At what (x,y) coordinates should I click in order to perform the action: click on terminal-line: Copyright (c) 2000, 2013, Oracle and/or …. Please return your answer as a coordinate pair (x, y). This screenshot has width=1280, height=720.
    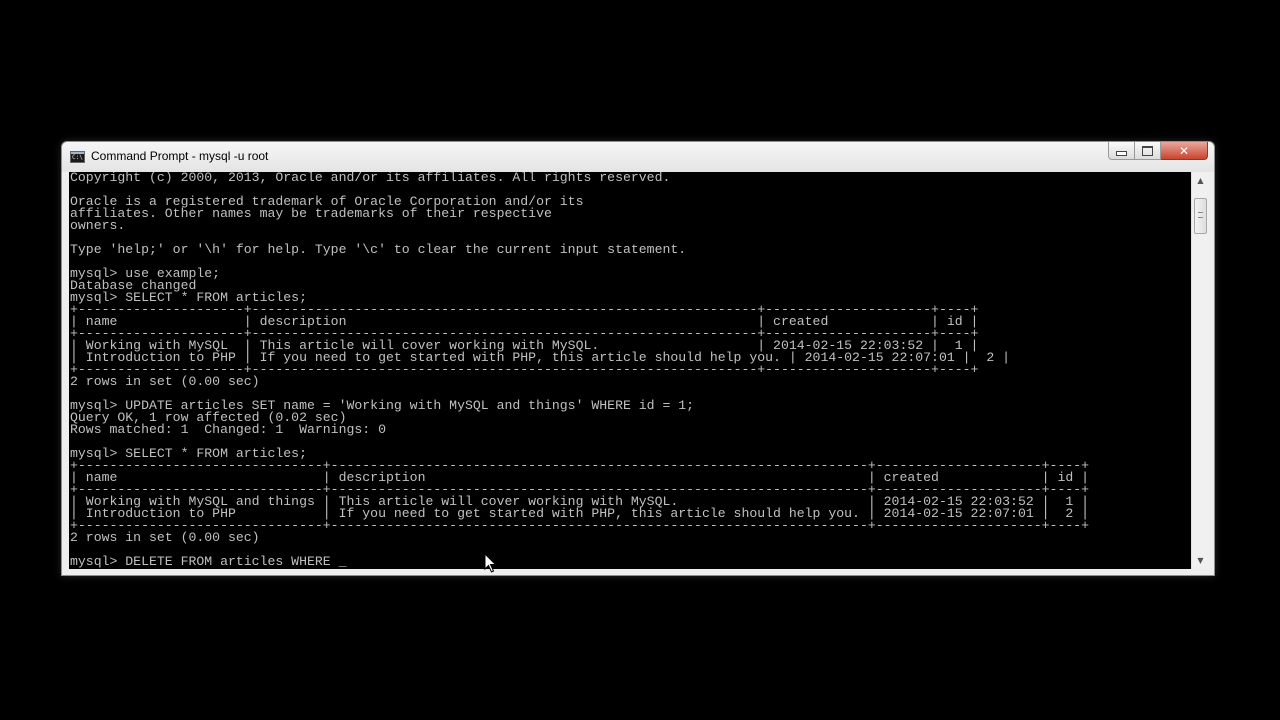
    Looking at the image, I should click on (370, 178).